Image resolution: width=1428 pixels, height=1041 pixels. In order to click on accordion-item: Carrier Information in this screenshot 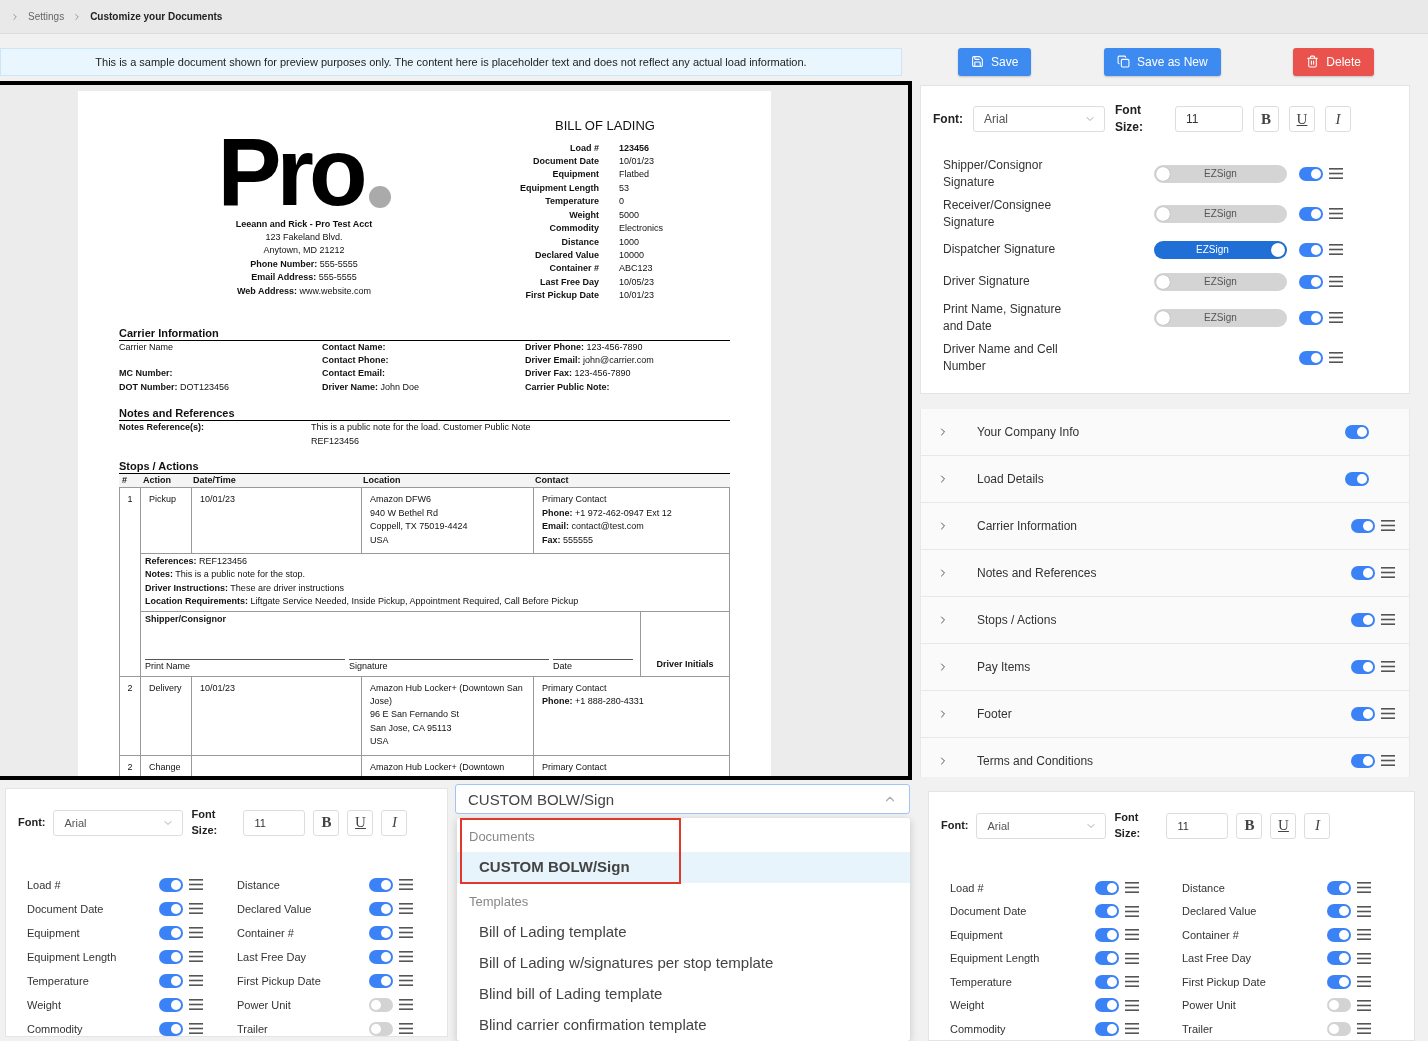, I will do `click(1165, 525)`.